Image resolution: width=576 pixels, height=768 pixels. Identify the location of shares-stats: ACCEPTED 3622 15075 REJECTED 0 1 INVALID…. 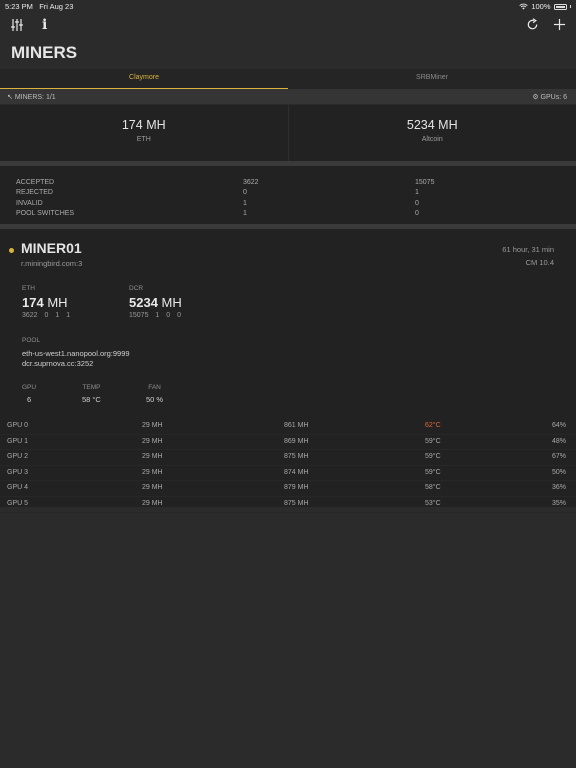
(288, 195).